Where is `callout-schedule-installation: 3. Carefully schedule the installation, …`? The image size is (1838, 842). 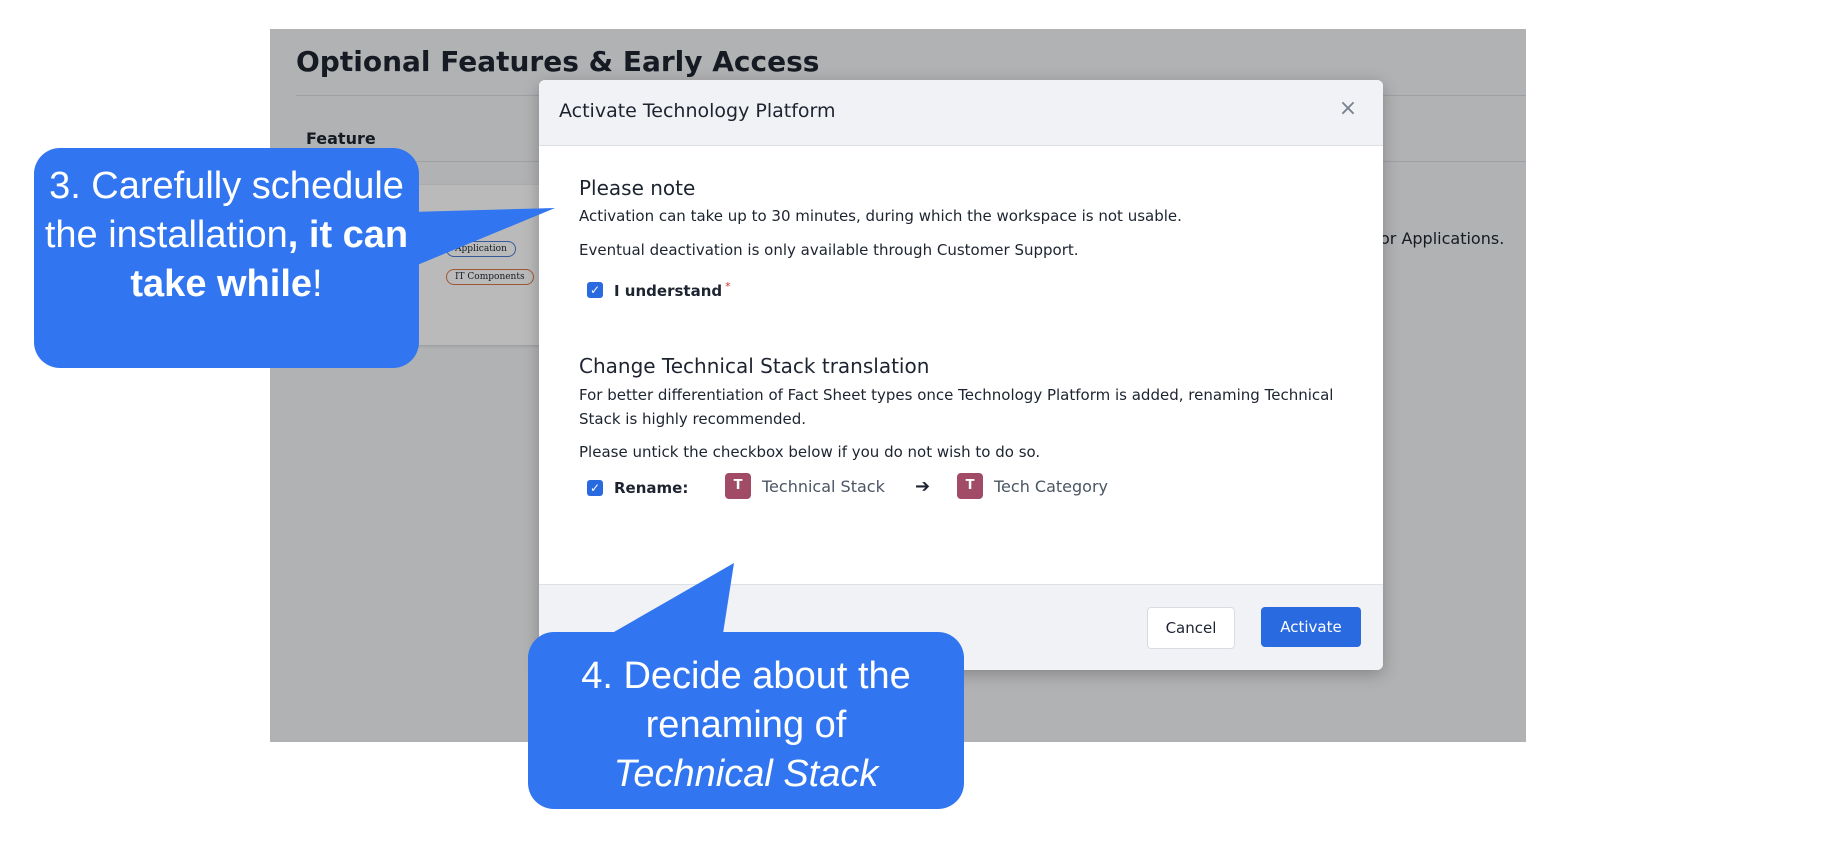
callout-schedule-installation: 3. Carefully schedule the installation, … is located at coordinates (226, 258).